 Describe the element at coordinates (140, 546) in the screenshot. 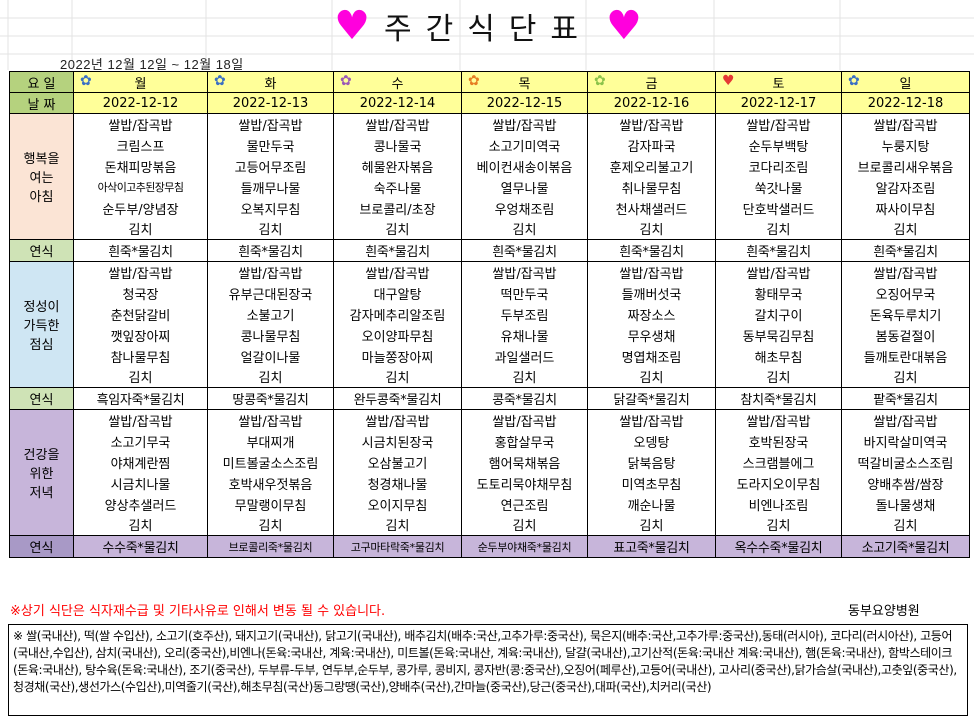

I see `soft-diet-item: 수수죽*물김치` at that location.